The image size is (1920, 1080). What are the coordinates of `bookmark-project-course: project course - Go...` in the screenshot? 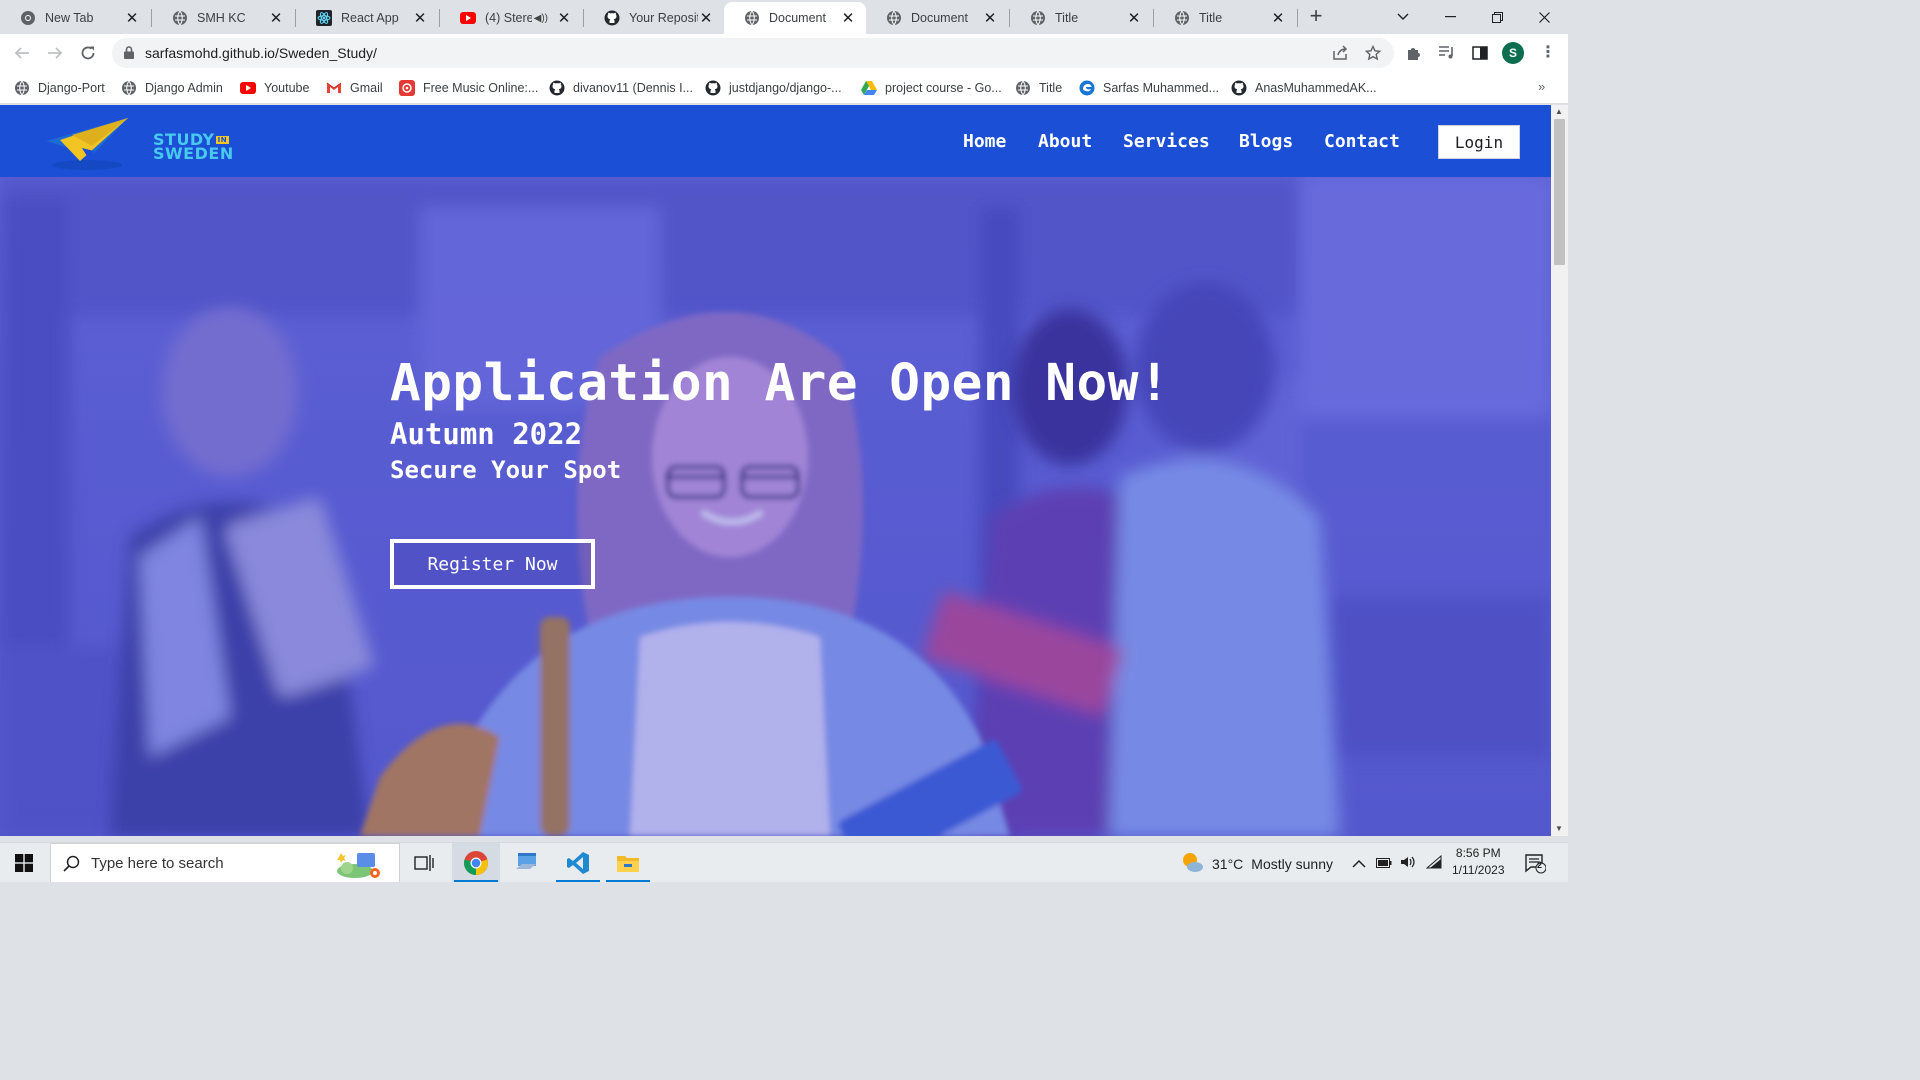 It's located at (931, 88).